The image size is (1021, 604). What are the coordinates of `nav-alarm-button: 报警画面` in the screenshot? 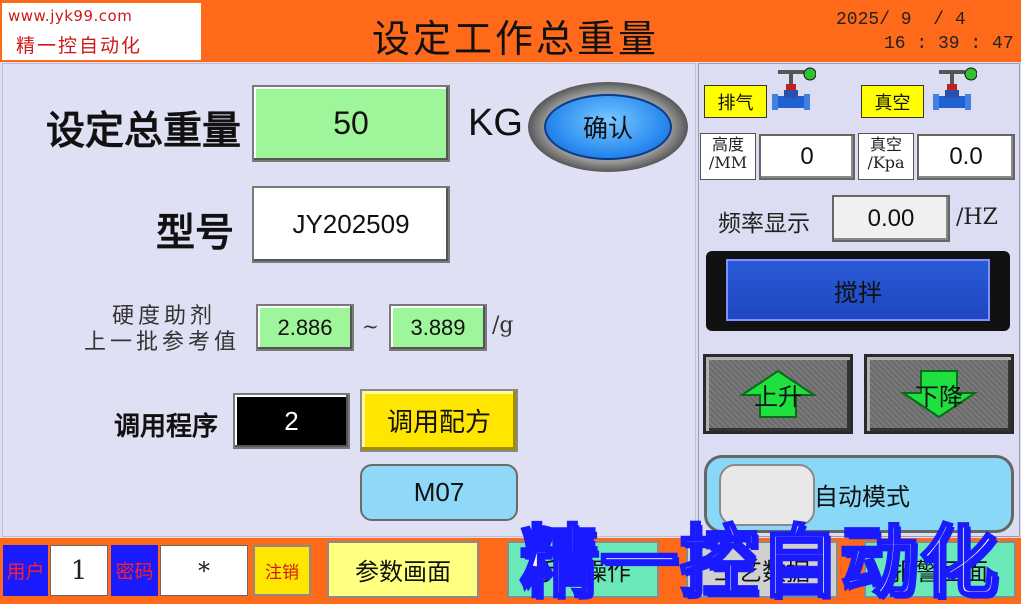 It's located at (940, 569).